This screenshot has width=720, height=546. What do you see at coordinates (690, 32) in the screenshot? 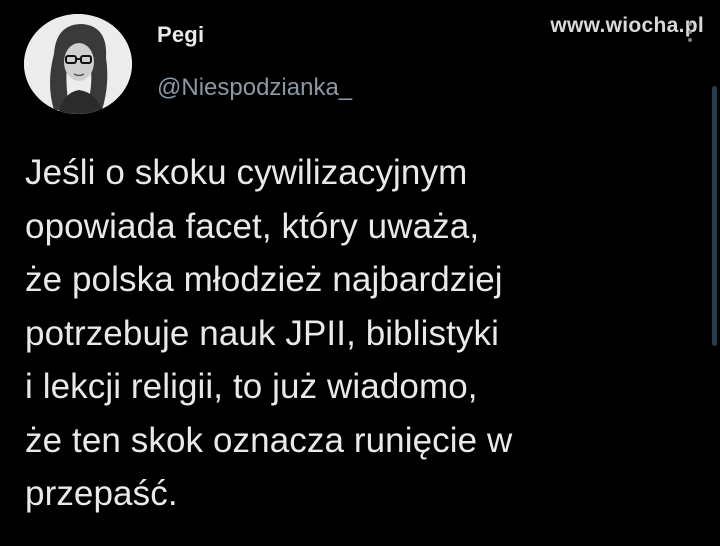
I see `more-vertical-icon` at bounding box center [690, 32].